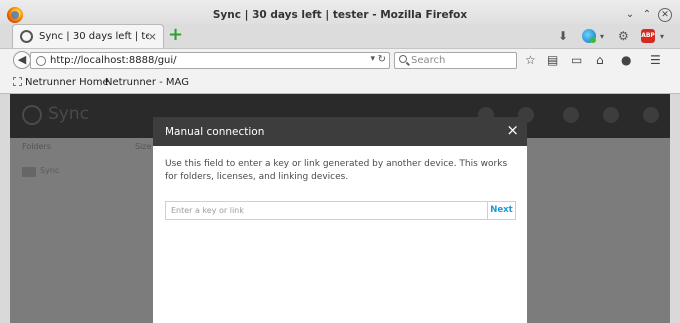 This screenshot has height=323, width=680. I want to click on tab-strip: Sync | 30 days left | te... × + ⬇ ▾ ⚙ ▾, so click(340, 36).